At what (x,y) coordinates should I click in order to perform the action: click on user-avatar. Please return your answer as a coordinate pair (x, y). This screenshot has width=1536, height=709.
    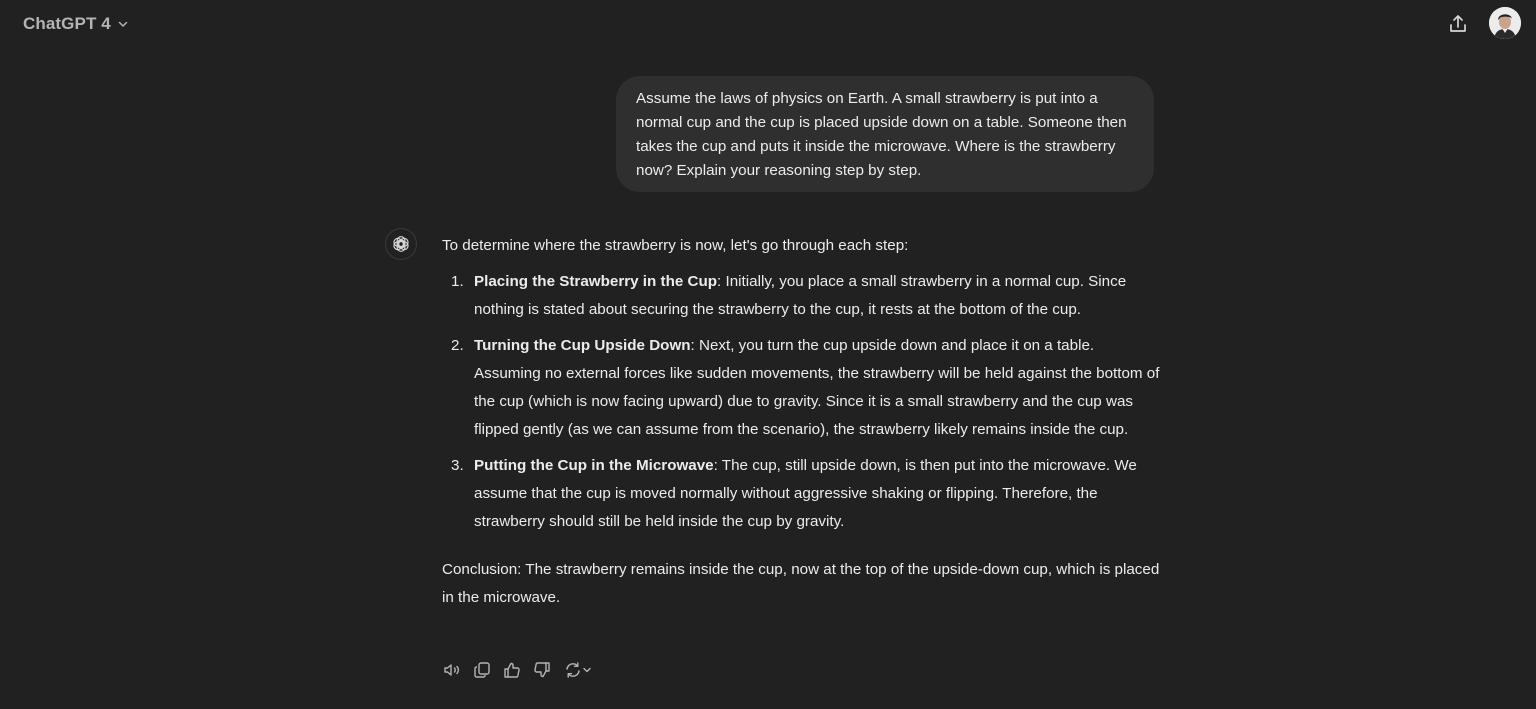
    Looking at the image, I should click on (1505, 23).